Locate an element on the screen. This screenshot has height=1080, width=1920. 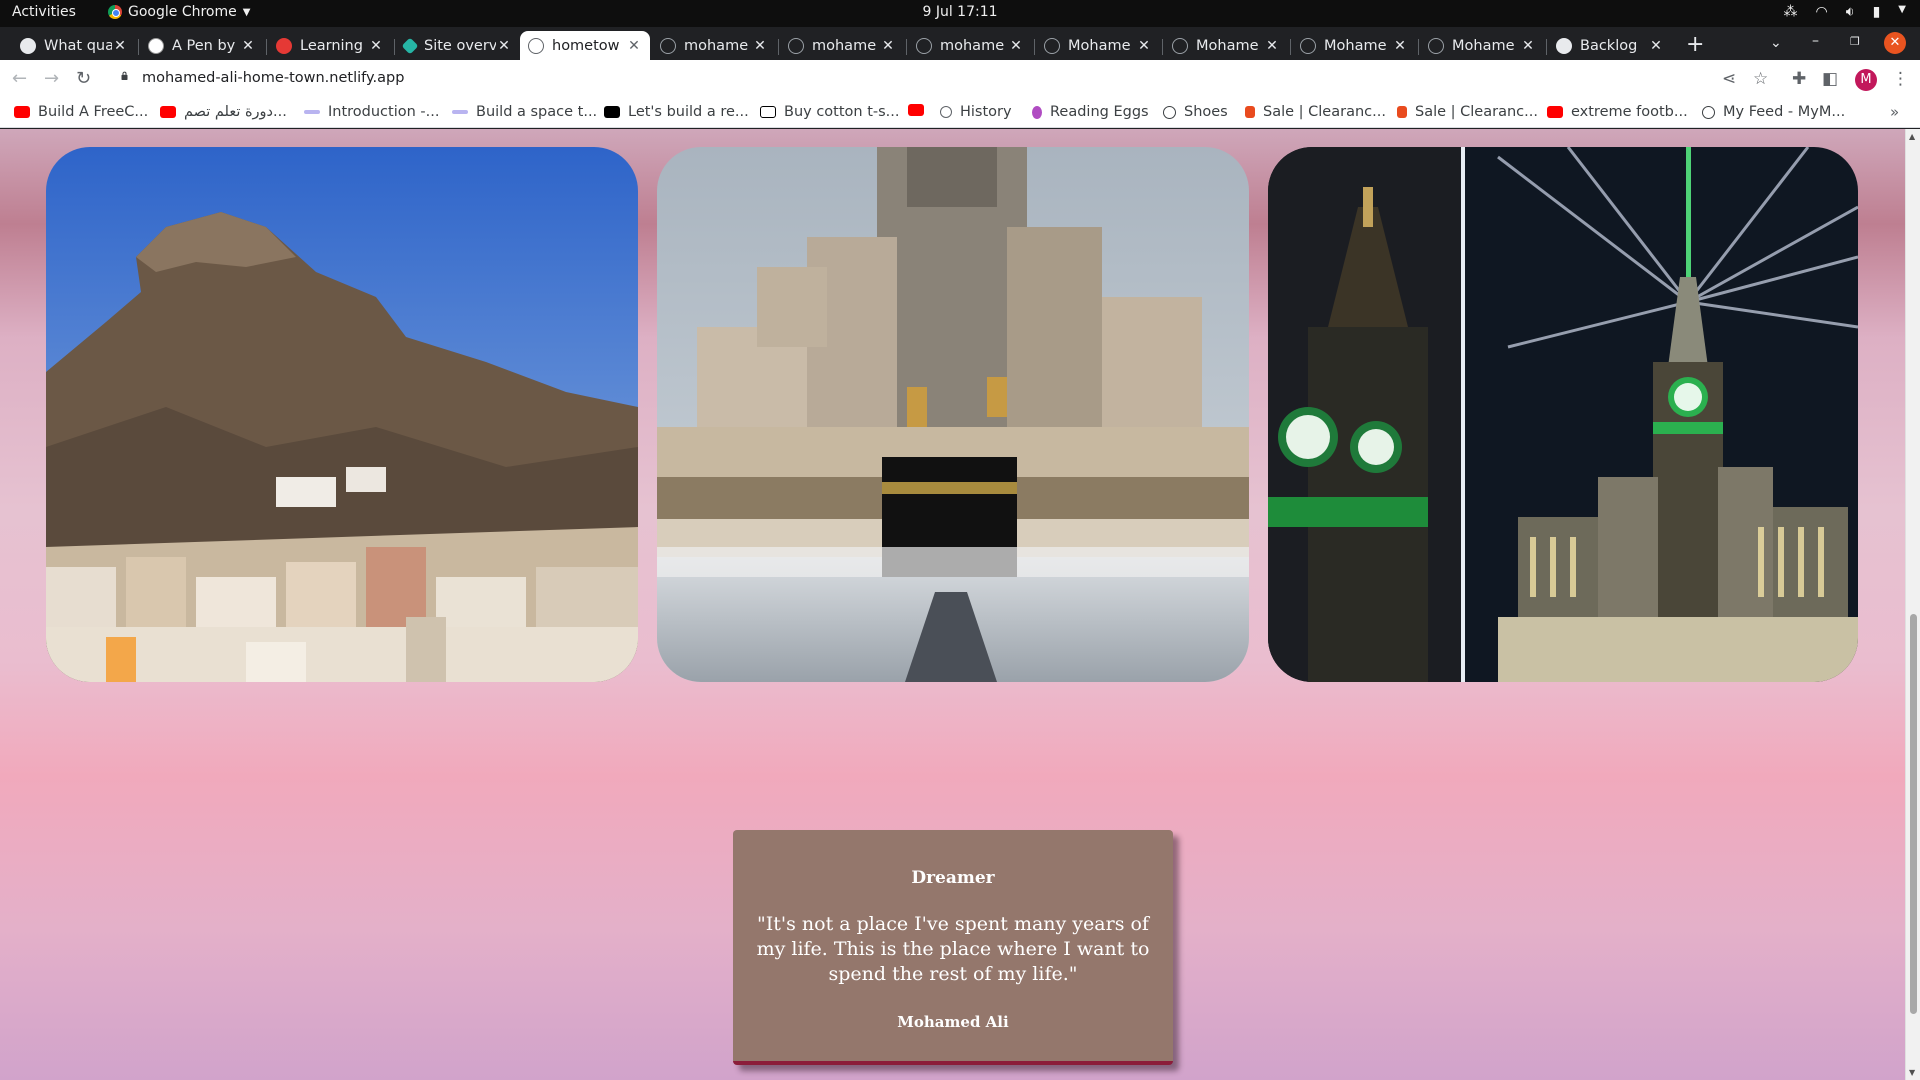
clock: 9 Jul 17:11 is located at coordinates (960, 12).